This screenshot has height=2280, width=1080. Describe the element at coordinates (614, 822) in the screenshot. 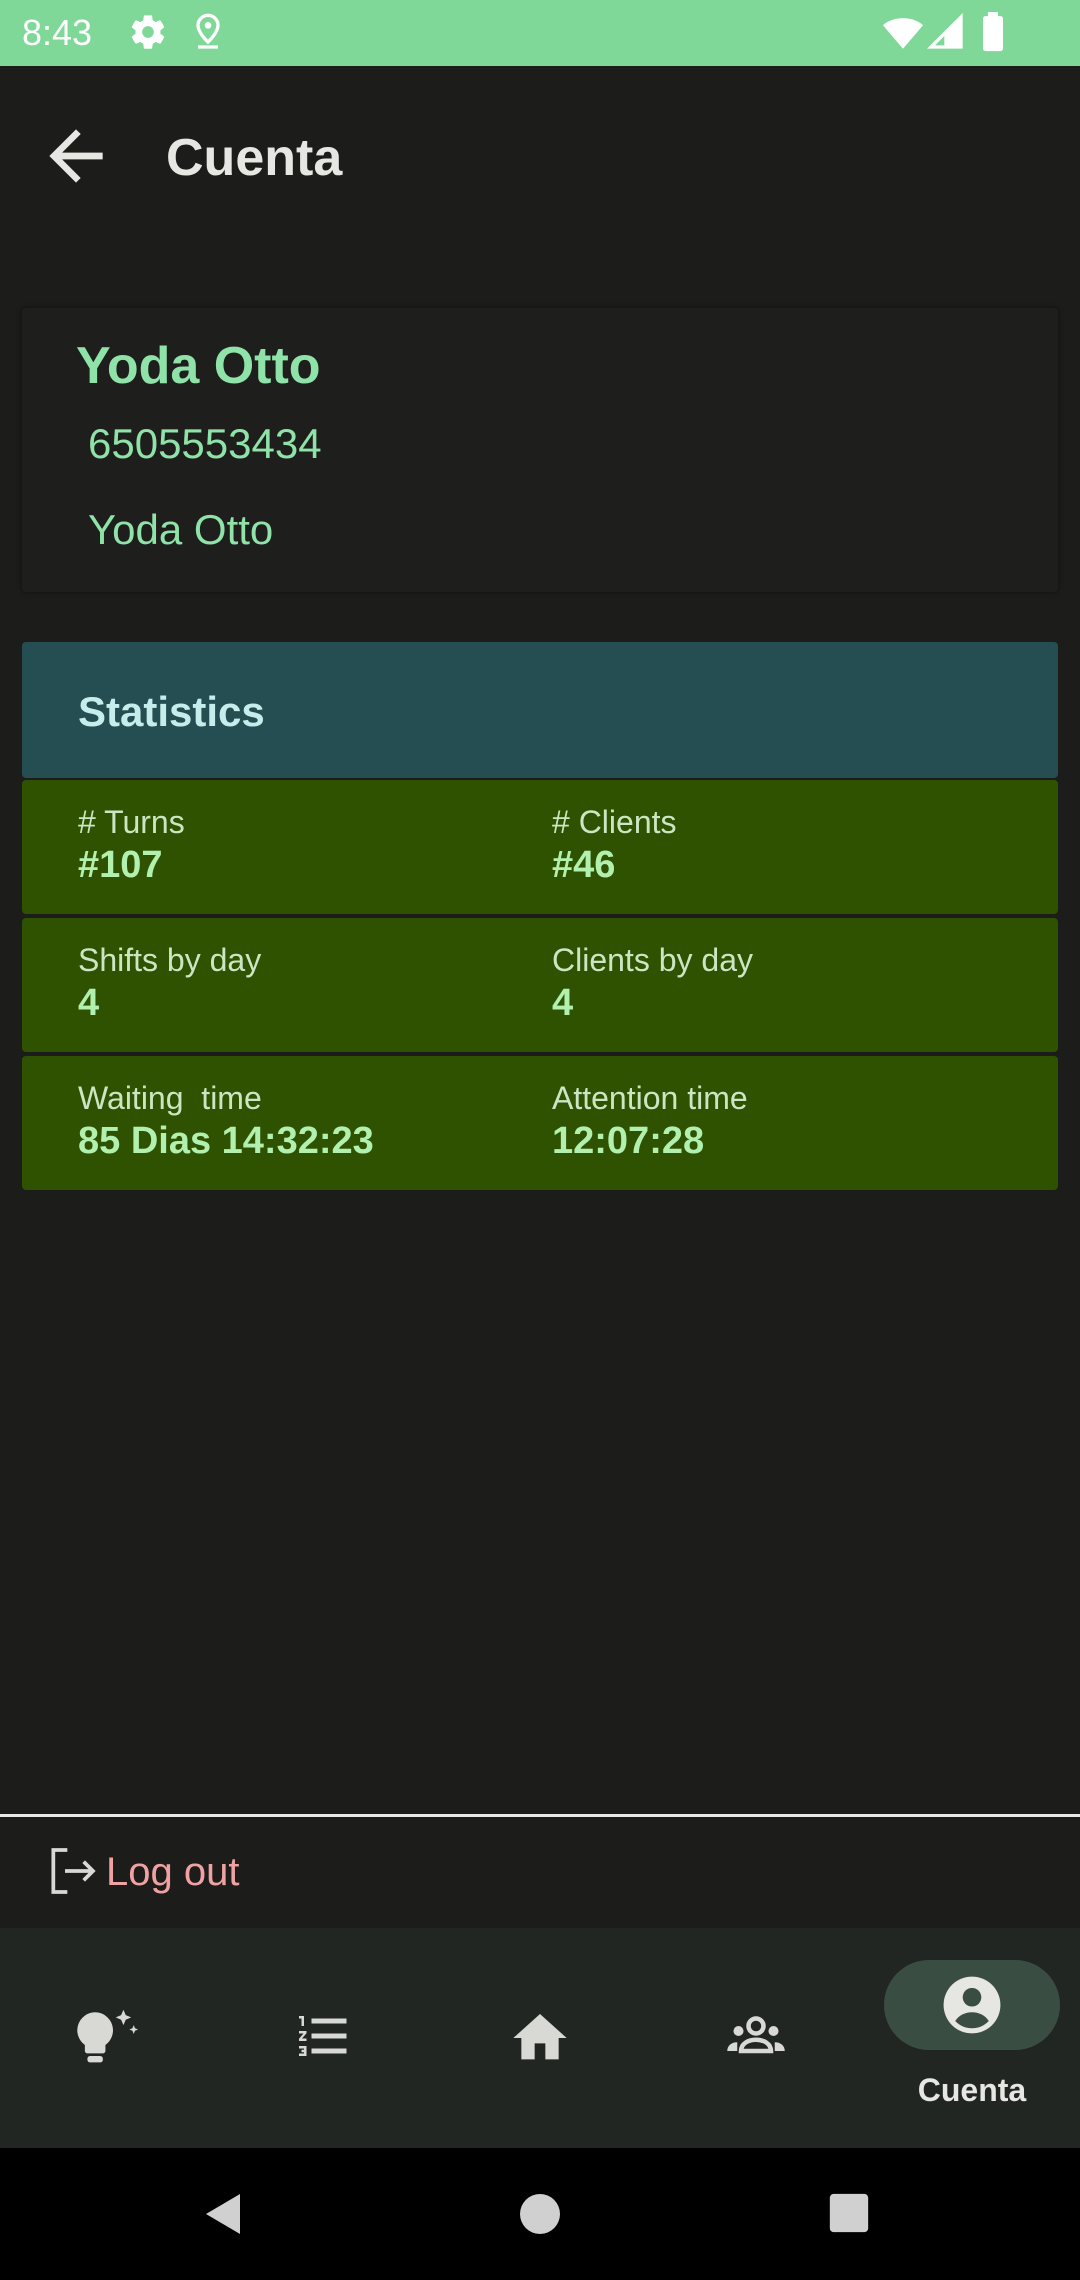

I see `stat-label: # Clients` at that location.